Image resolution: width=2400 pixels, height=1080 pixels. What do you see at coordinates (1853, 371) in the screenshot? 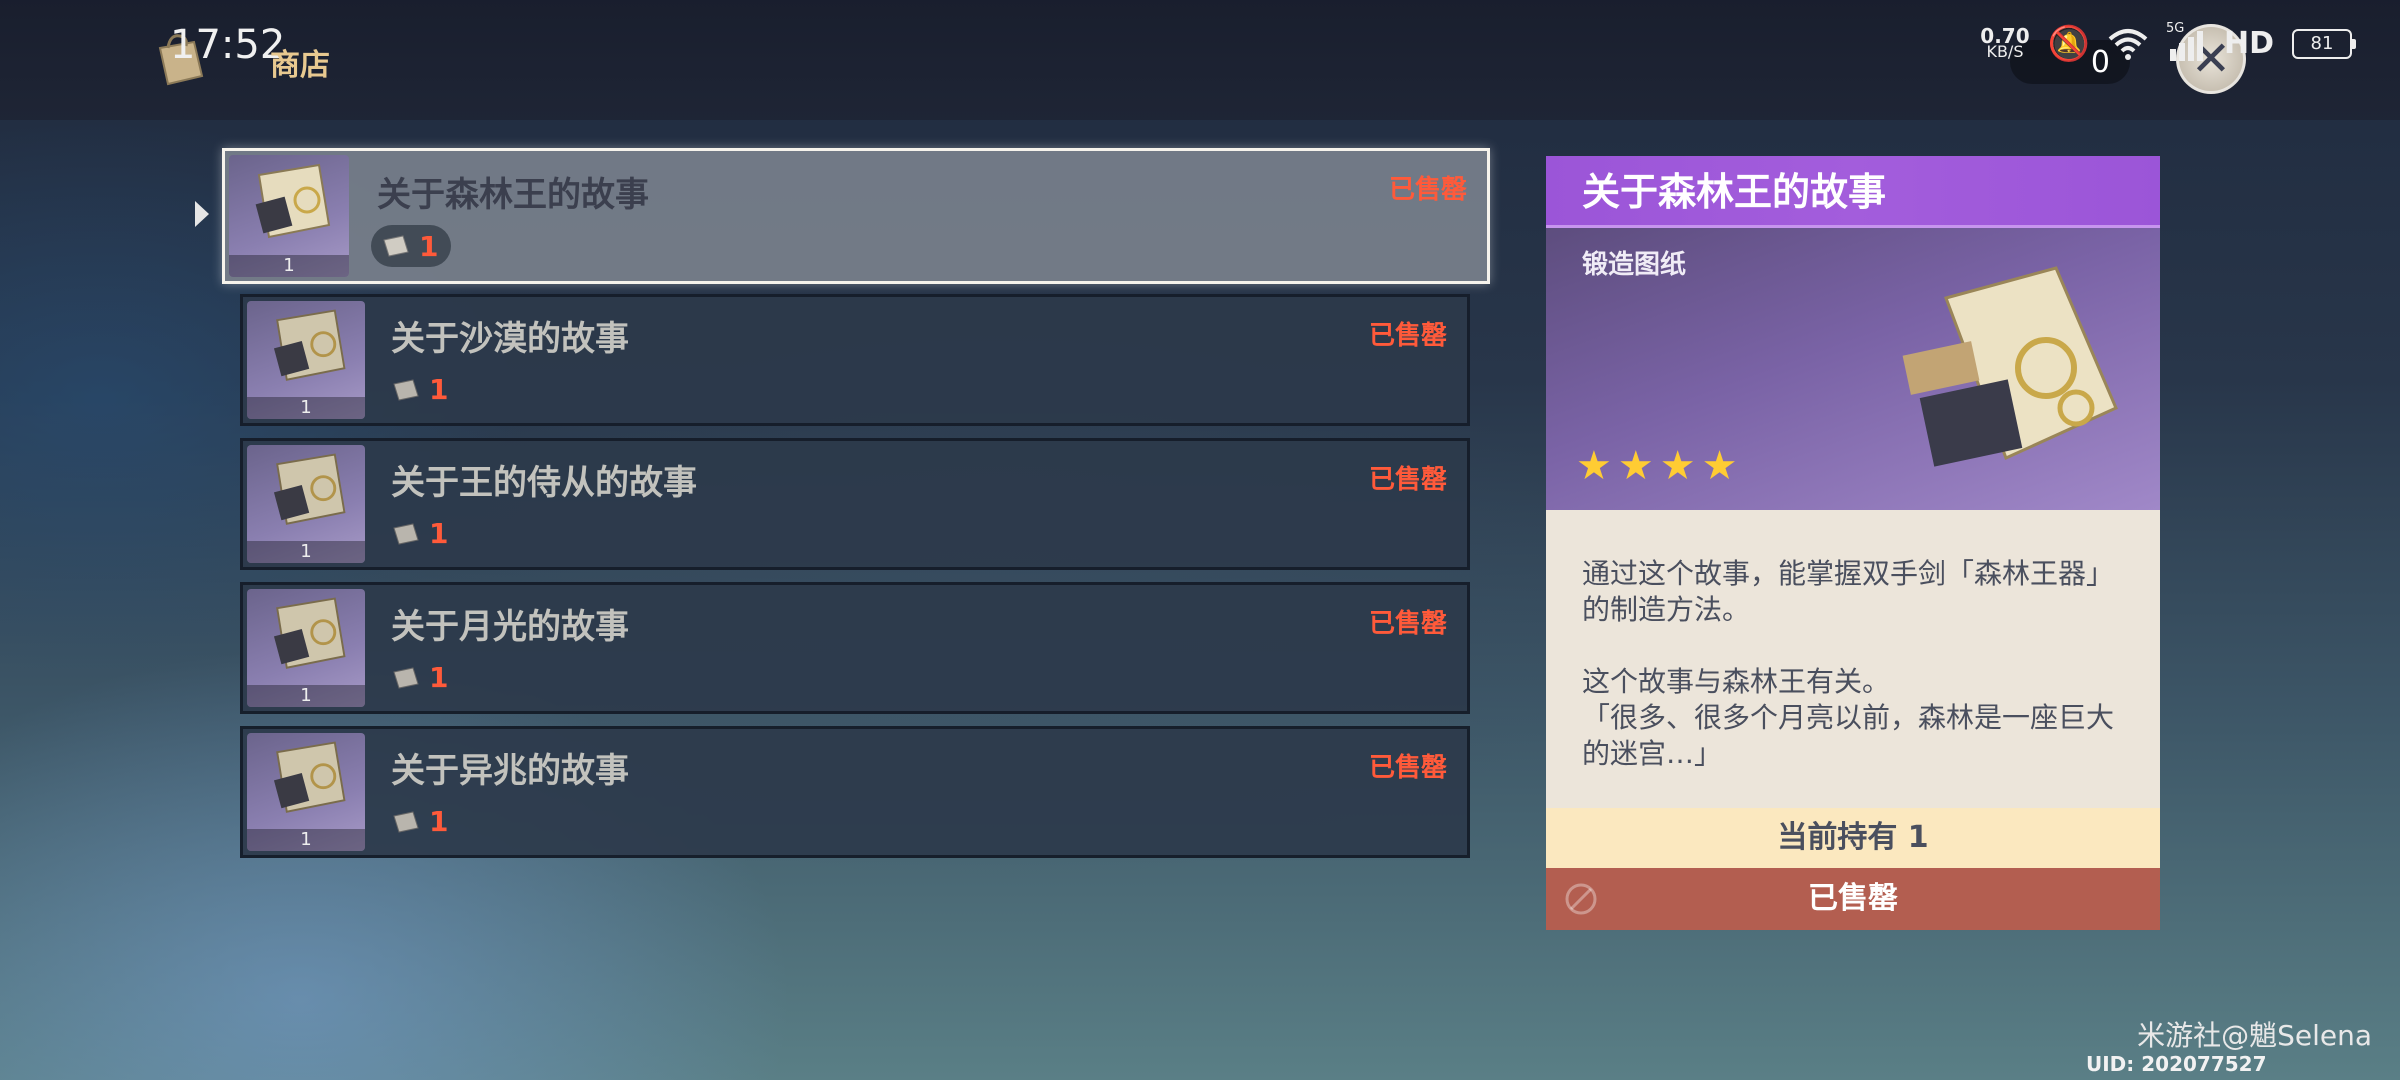
I see `detail-artwork: 锻造图纸 ★ ★ ★ ★` at bounding box center [1853, 371].